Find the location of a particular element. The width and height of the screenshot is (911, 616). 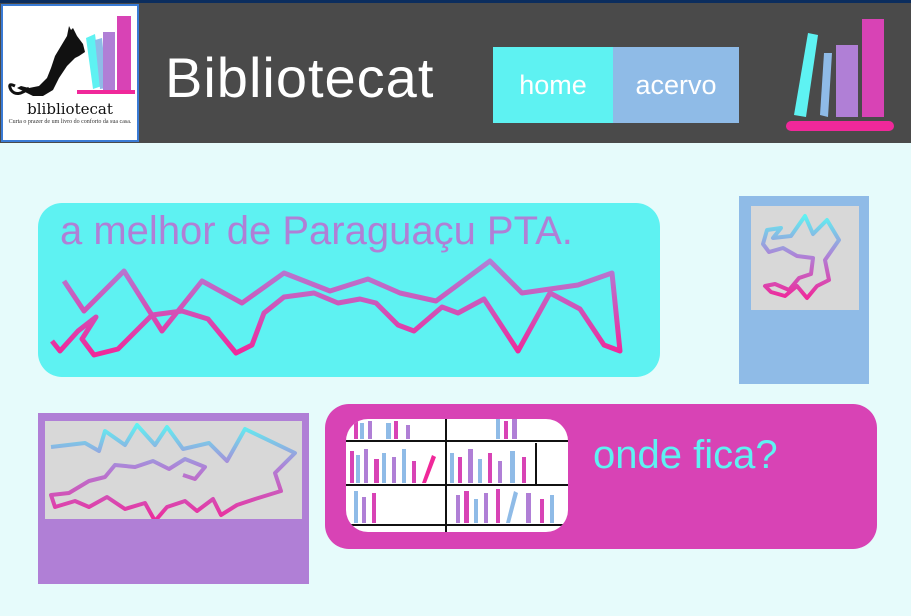

bottom-photo-placeholder is located at coordinates (173, 472).